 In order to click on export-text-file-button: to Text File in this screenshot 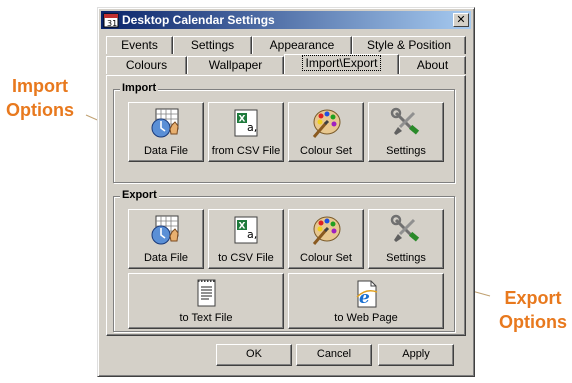, I will do `click(206, 301)`.